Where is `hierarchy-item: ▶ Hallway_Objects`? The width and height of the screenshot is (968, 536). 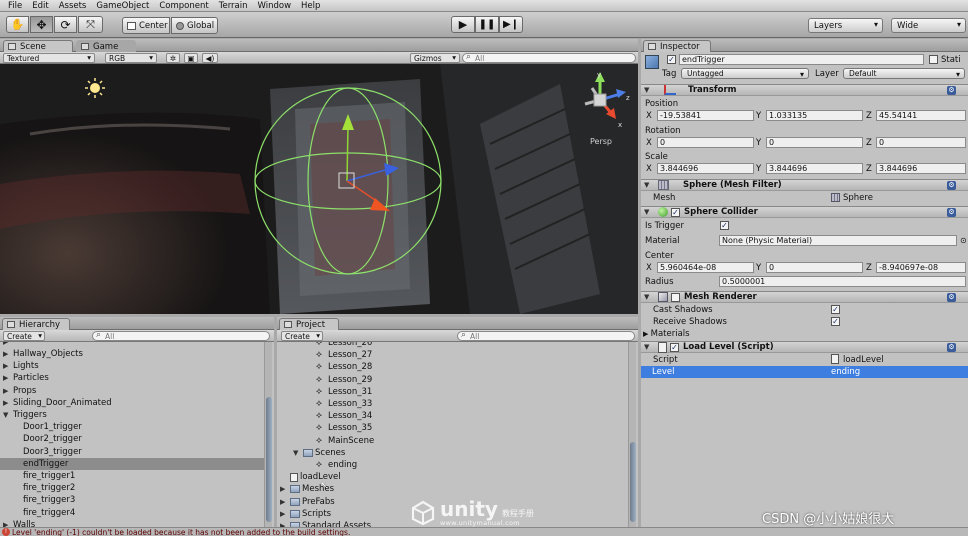 hierarchy-item: ▶ Hallway_Objects is located at coordinates (132, 354).